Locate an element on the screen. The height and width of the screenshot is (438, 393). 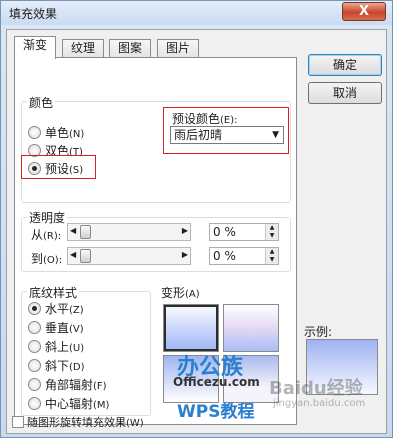
shortcut-key: (R): is located at coordinates (52, 236).